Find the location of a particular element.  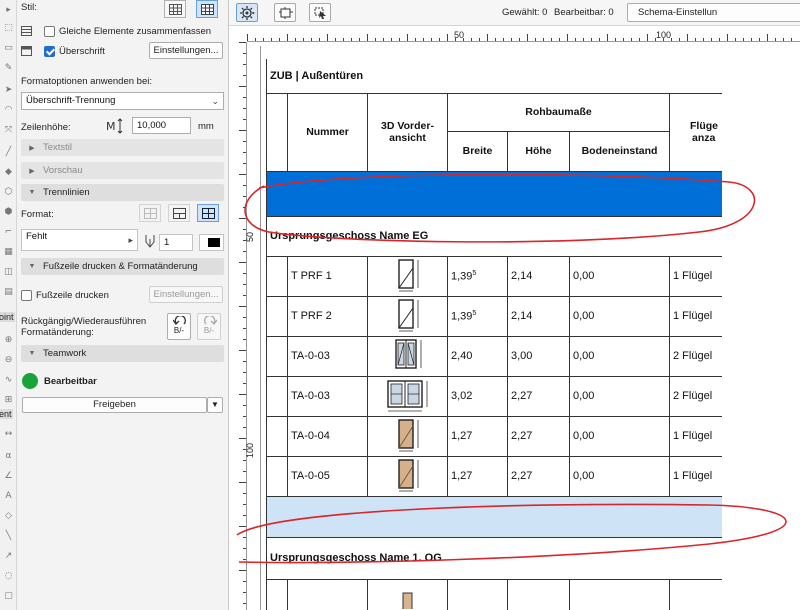

spline-tool-icon: ∿ is located at coordinates (8, 380).